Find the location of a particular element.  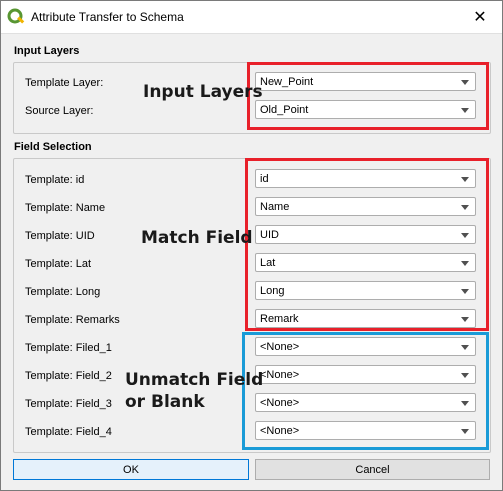

field-label-remarks: Template: Remarks is located at coordinates (72, 320).